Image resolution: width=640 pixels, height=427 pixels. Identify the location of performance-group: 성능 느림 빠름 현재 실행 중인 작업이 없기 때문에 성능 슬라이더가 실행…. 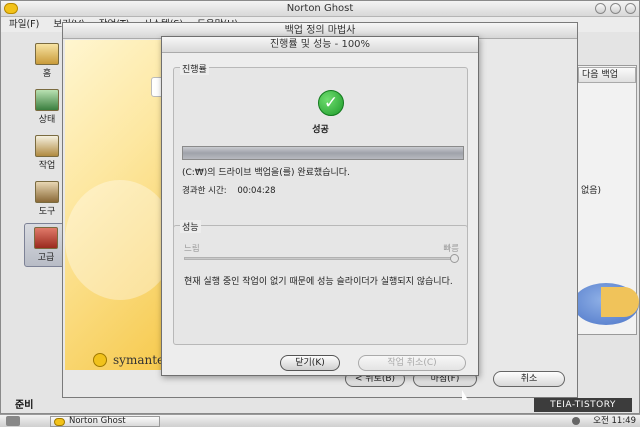
(320, 282).